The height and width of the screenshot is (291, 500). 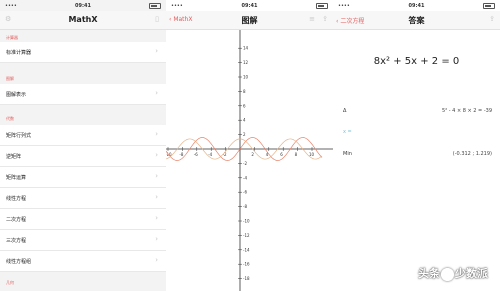 I want to click on menu-item-label: 图解表示, so click(x=16, y=95).